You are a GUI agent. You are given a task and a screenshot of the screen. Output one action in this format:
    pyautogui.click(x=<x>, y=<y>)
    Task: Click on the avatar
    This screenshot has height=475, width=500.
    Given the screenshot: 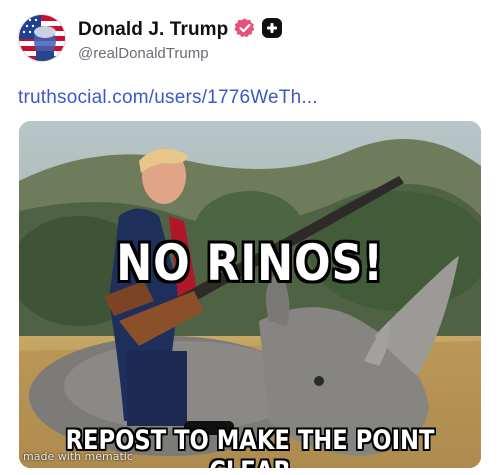 What is the action you would take?
    pyautogui.click(x=42, y=38)
    